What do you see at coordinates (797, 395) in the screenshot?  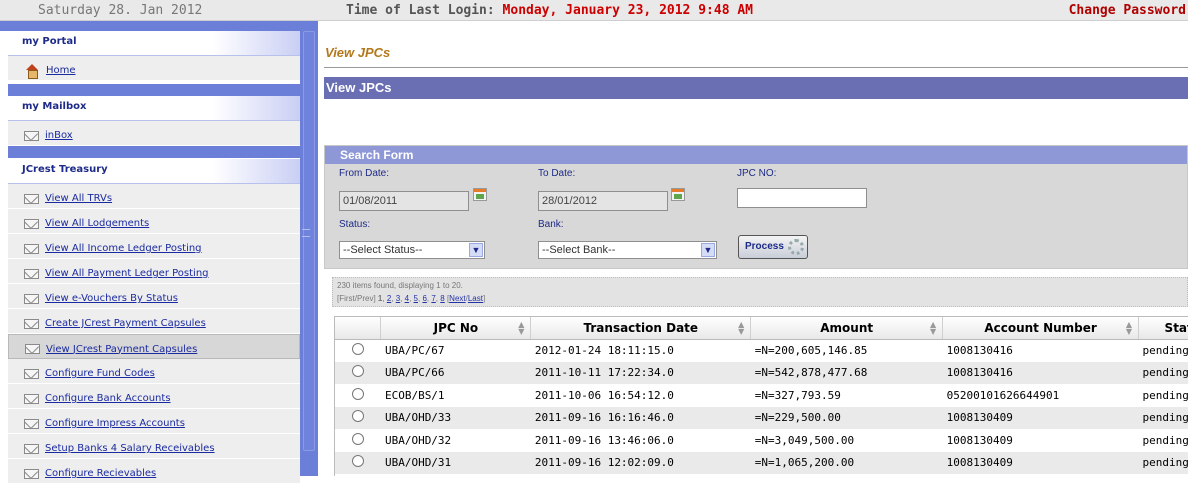 I see `table-cell: =N=327,793.59` at bounding box center [797, 395].